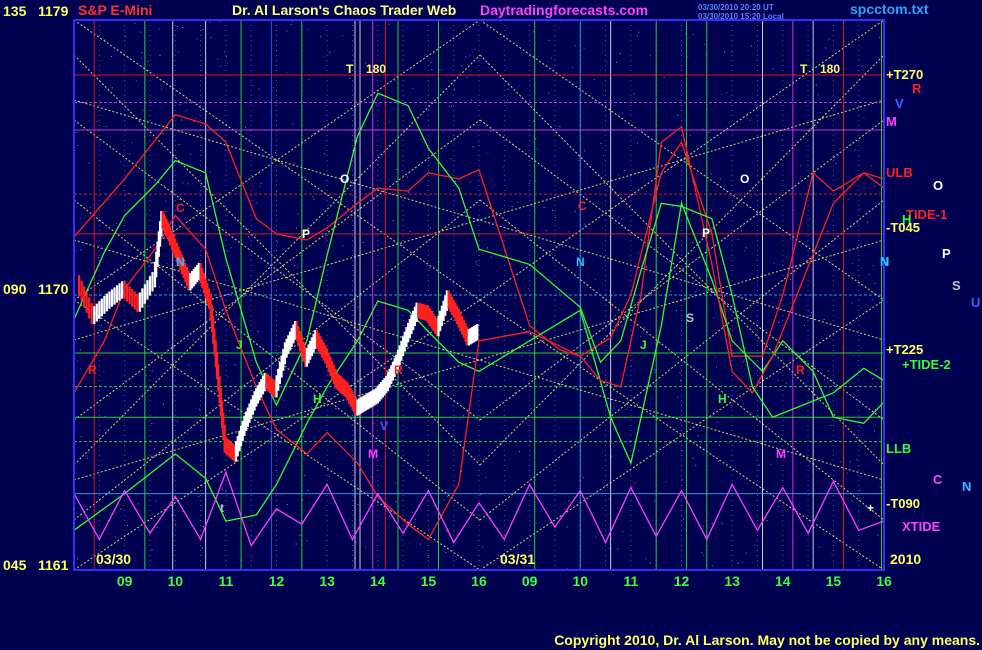  Describe the element at coordinates (580, 262) in the screenshot. I see `chart-annotation: N` at that location.